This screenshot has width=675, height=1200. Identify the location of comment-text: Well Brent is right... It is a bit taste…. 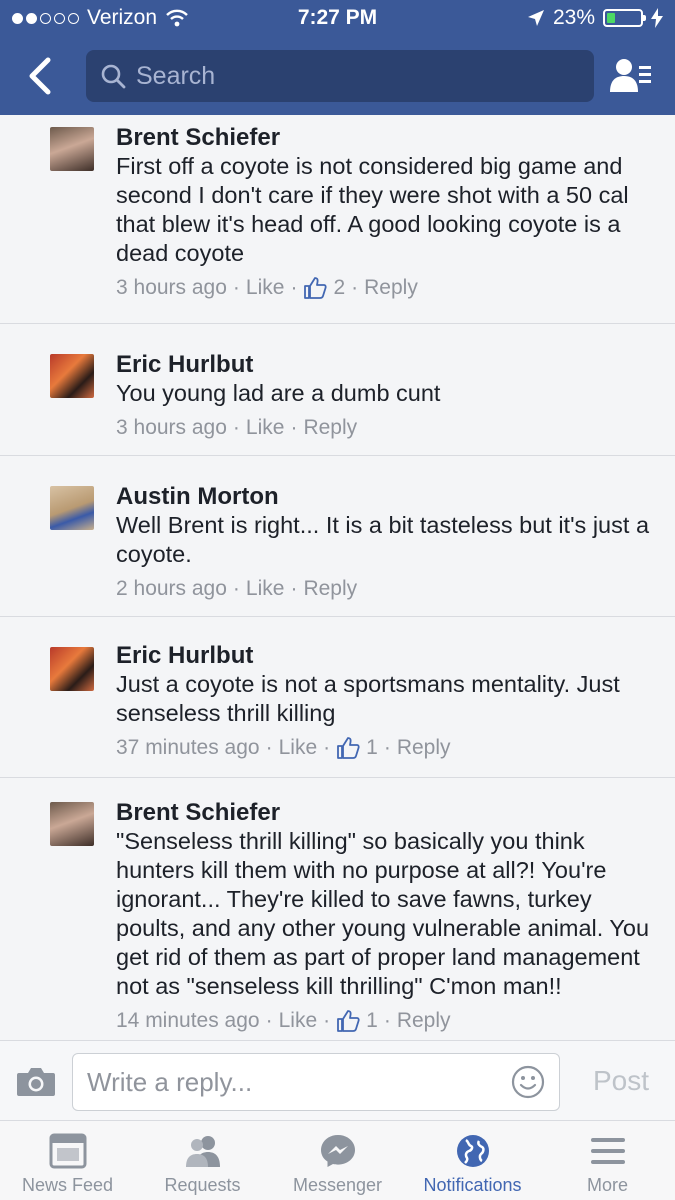
(383, 539).